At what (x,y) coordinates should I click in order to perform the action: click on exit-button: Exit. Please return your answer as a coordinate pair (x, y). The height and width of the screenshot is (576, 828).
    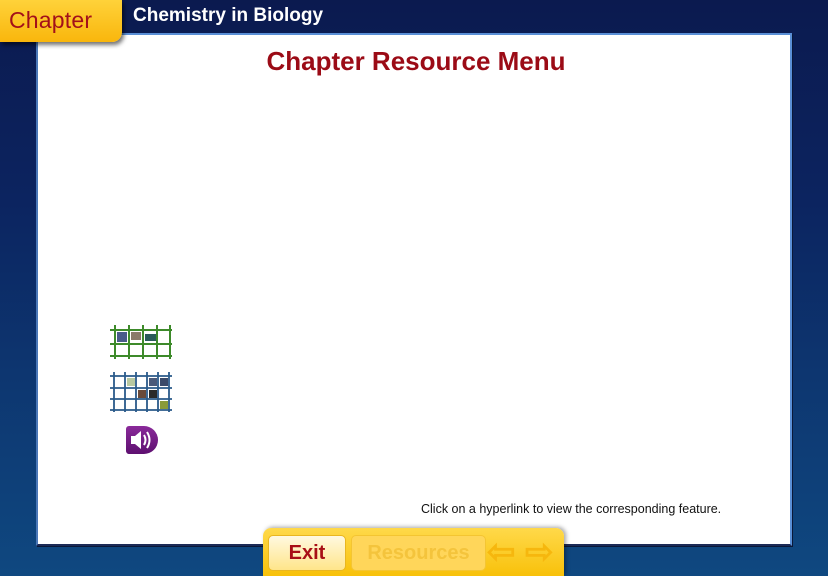
    Looking at the image, I should click on (307, 553).